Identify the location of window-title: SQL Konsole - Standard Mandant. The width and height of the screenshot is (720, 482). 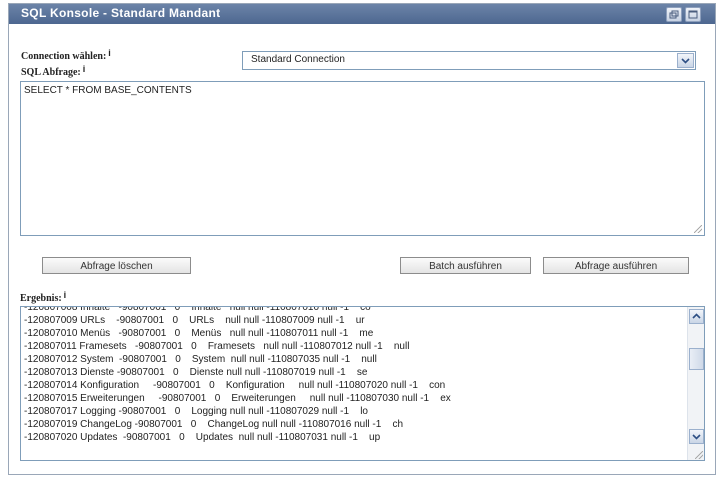
(121, 13).